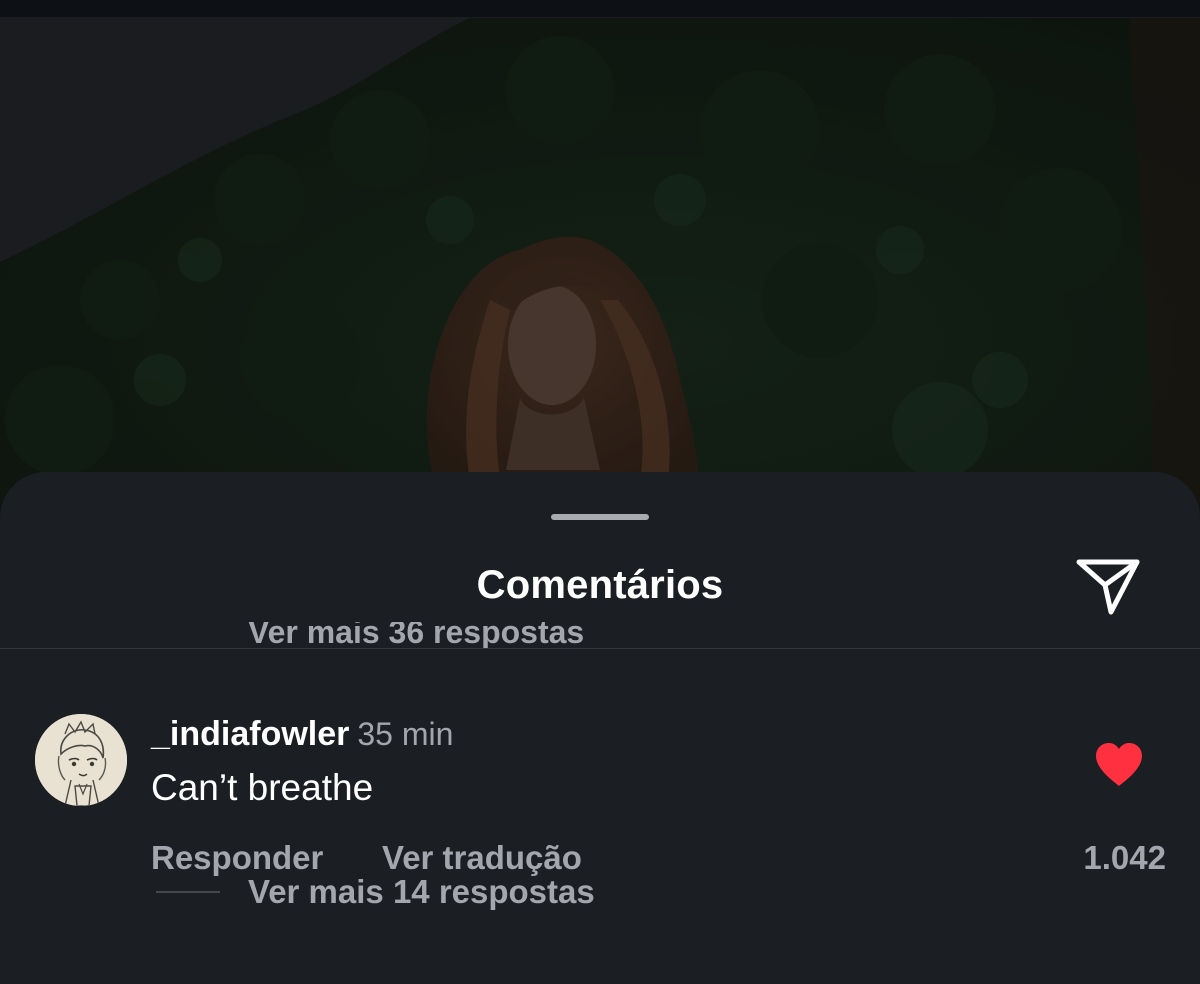 This screenshot has height=984, width=1200. I want to click on like-button, so click(1119, 765).